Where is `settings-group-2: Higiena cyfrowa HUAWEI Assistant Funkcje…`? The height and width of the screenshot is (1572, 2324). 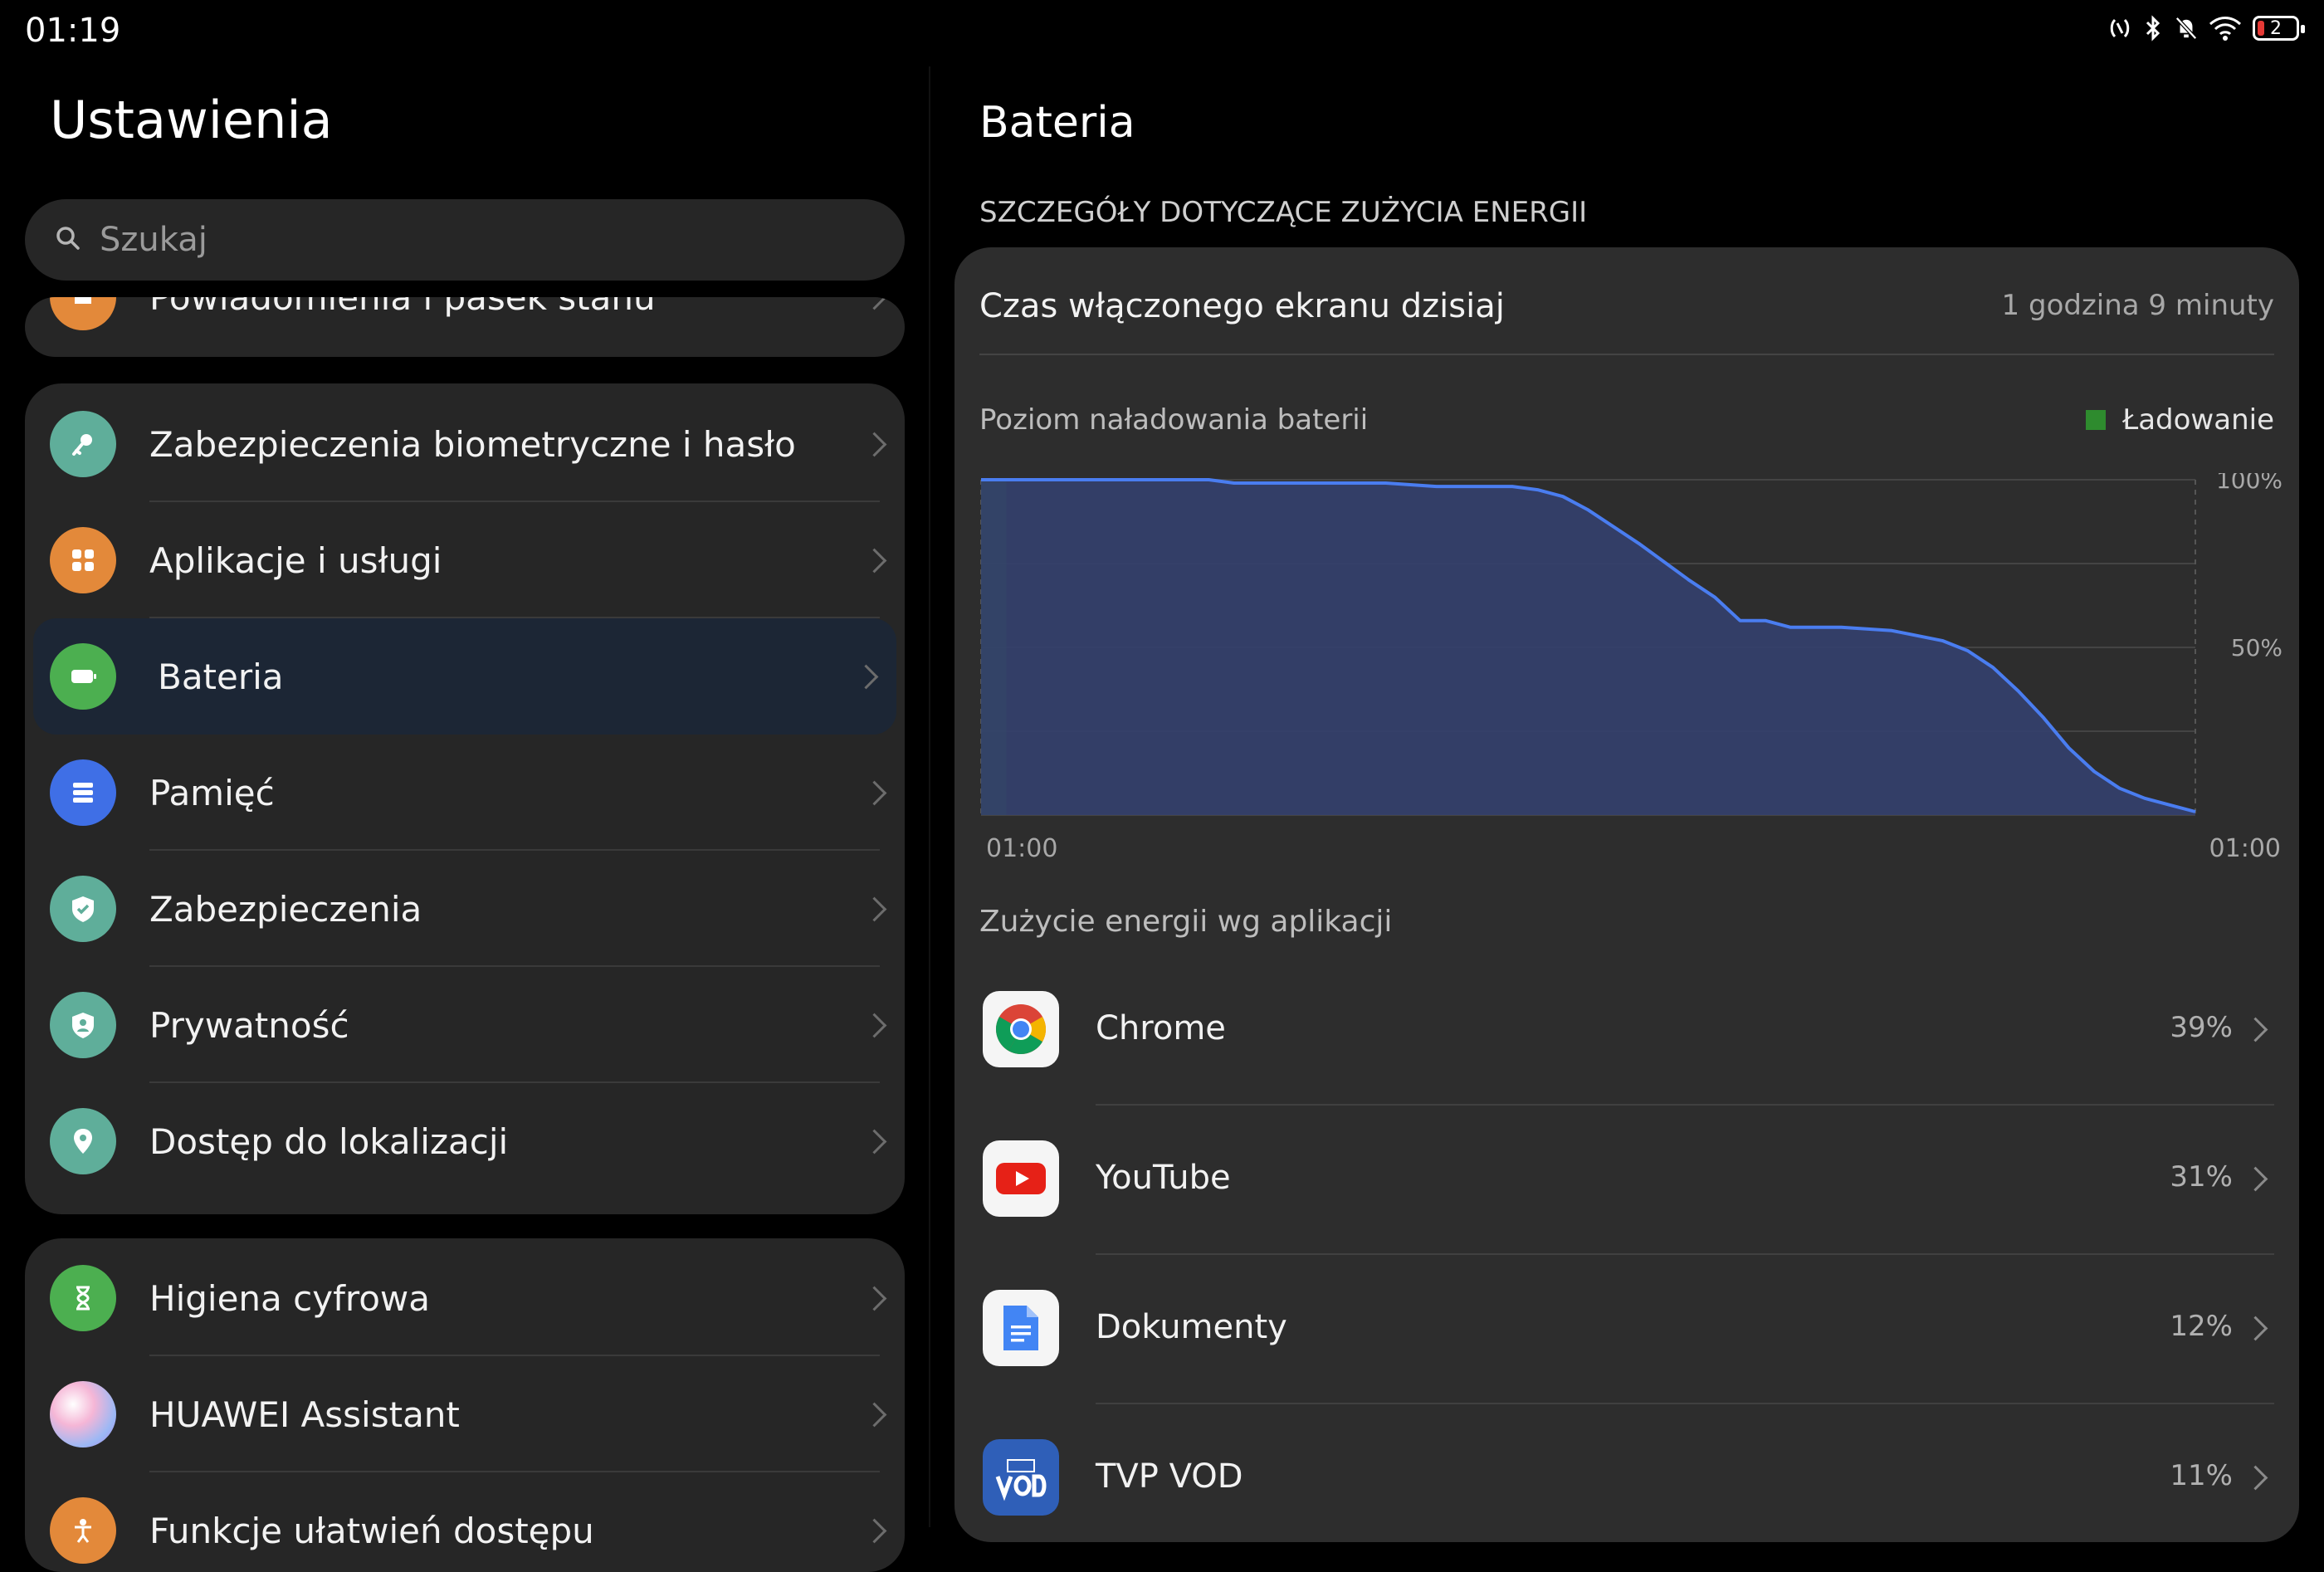 settings-group-2: Higiena cyfrowa HUAWEI Assistant Funkcje… is located at coordinates (465, 1405).